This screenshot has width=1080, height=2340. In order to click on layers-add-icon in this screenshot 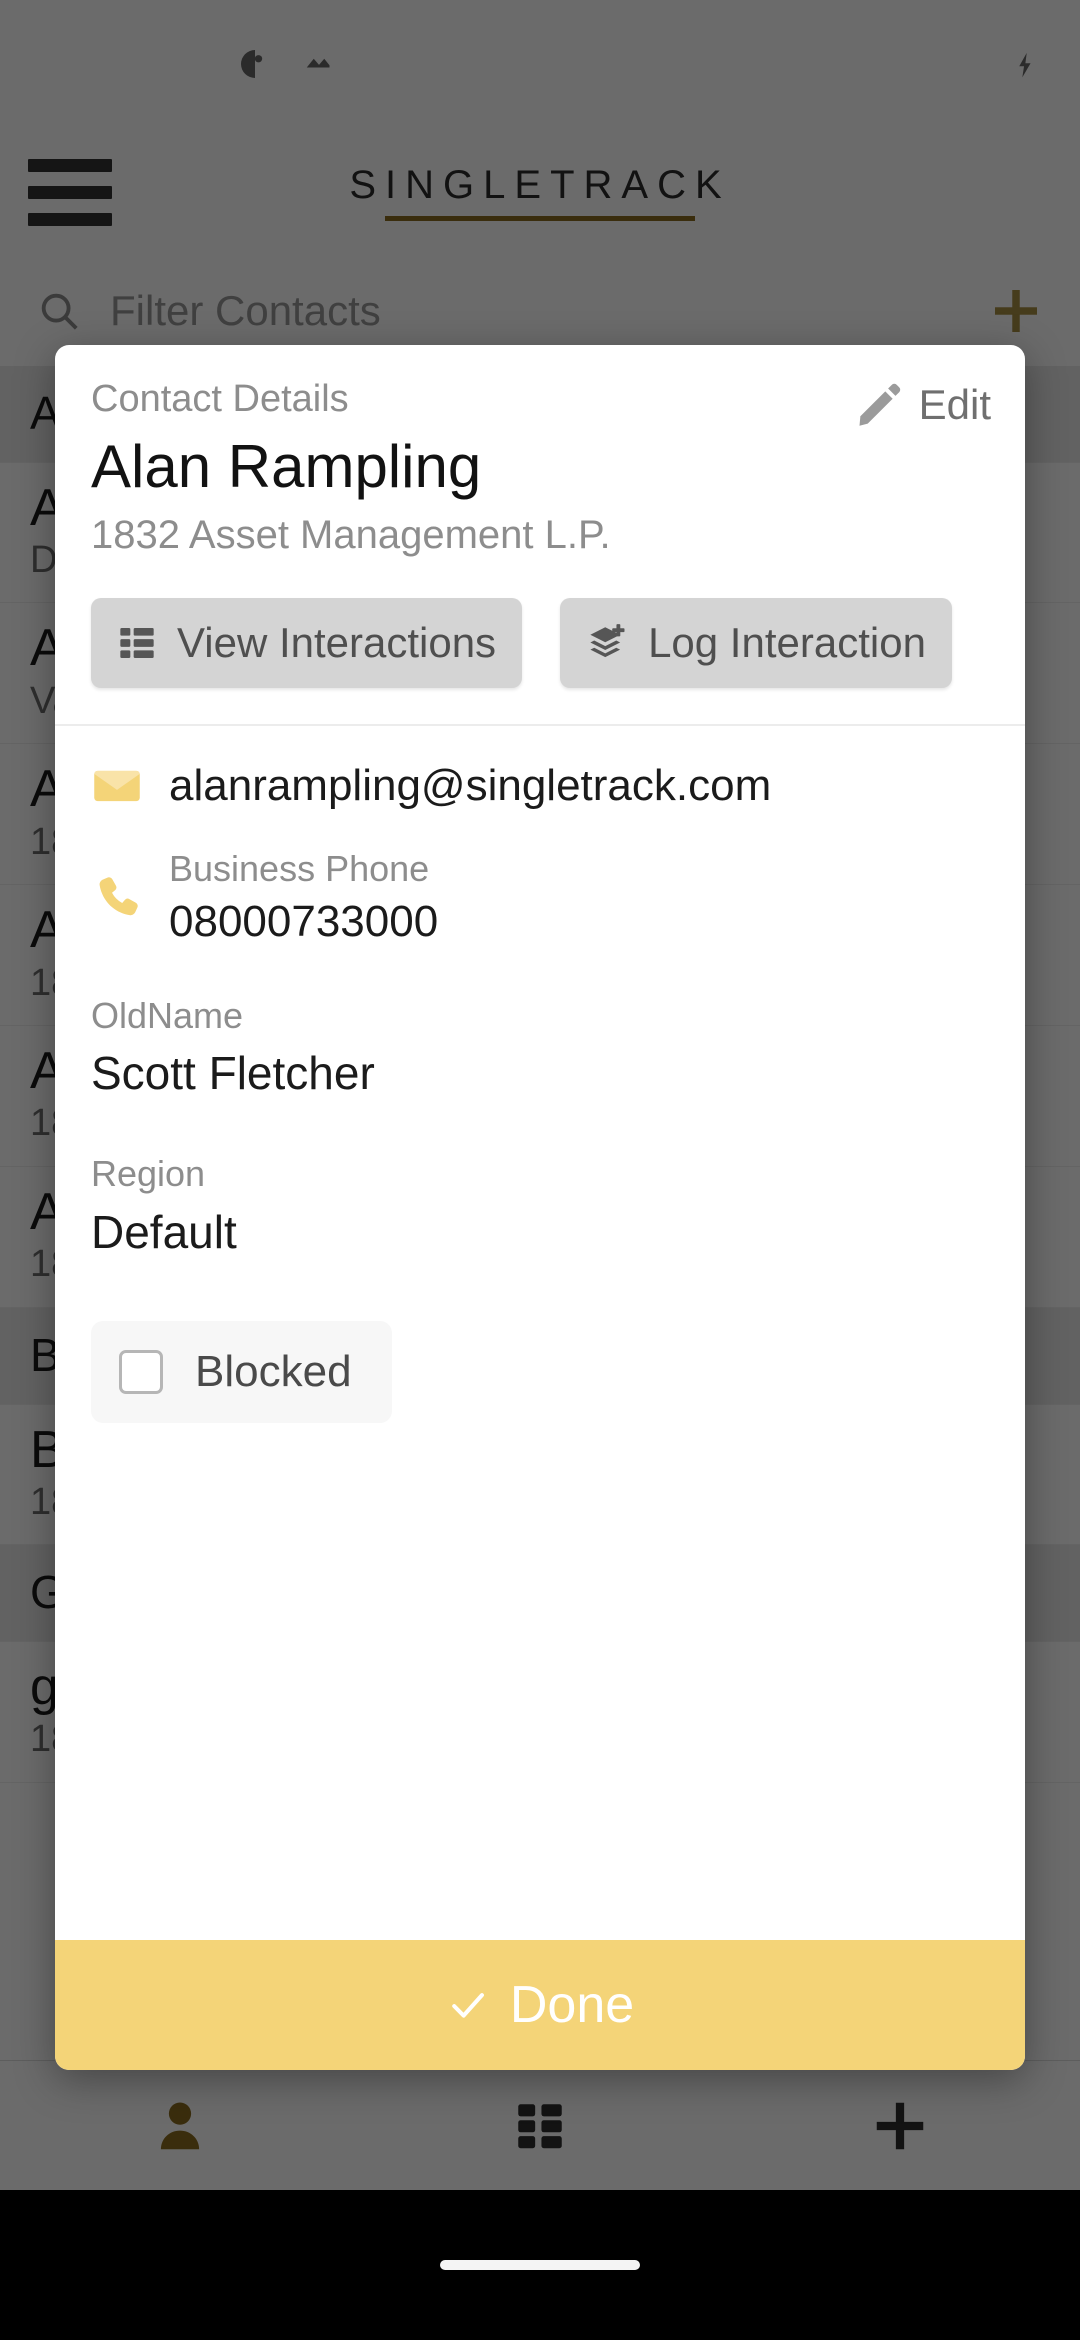, I will do `click(607, 640)`.